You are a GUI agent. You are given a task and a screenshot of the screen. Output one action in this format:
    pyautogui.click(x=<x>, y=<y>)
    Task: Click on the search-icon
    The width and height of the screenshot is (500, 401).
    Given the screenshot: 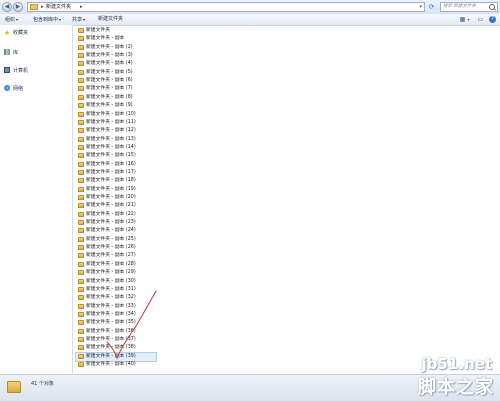 What is the action you would take?
    pyautogui.click(x=492, y=7)
    